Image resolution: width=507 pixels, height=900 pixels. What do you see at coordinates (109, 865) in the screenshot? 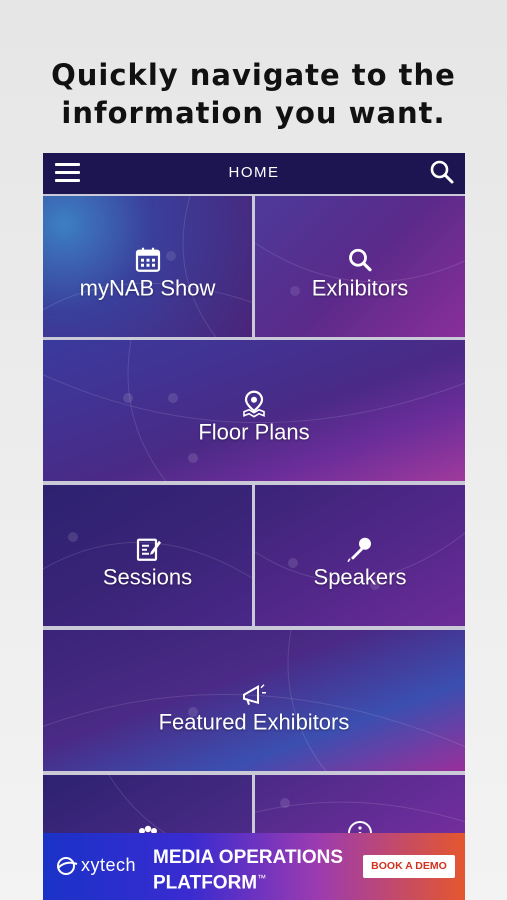
I see `ad-brand: xytech` at bounding box center [109, 865].